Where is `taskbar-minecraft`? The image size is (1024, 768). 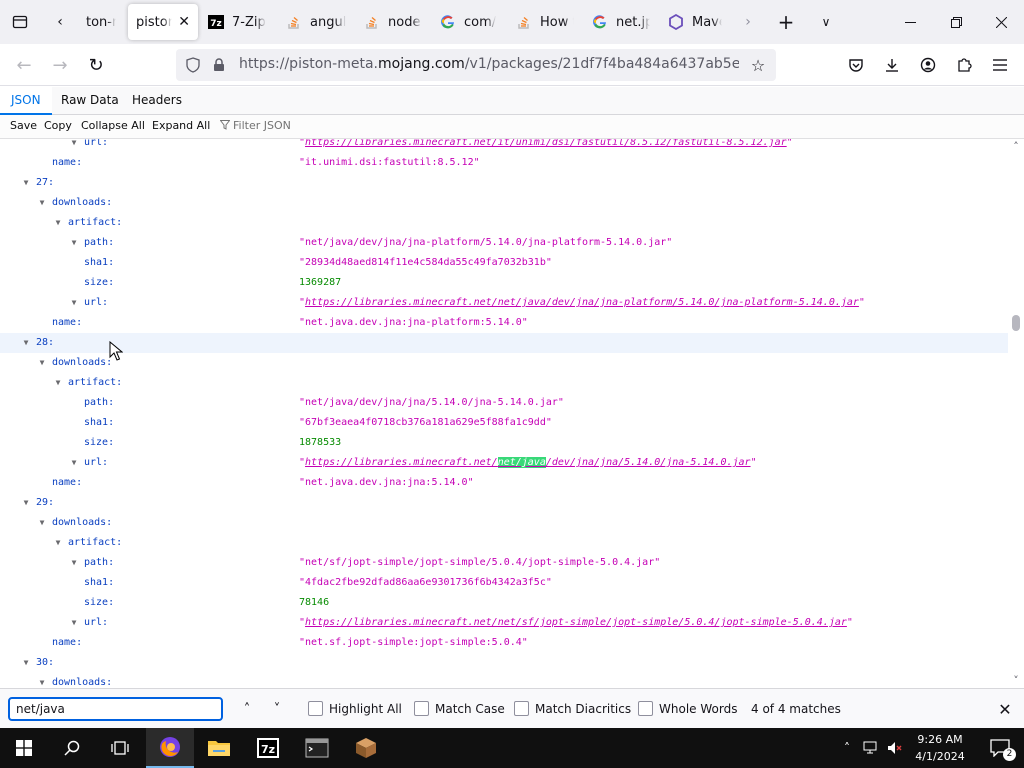 taskbar-minecraft is located at coordinates (366, 748).